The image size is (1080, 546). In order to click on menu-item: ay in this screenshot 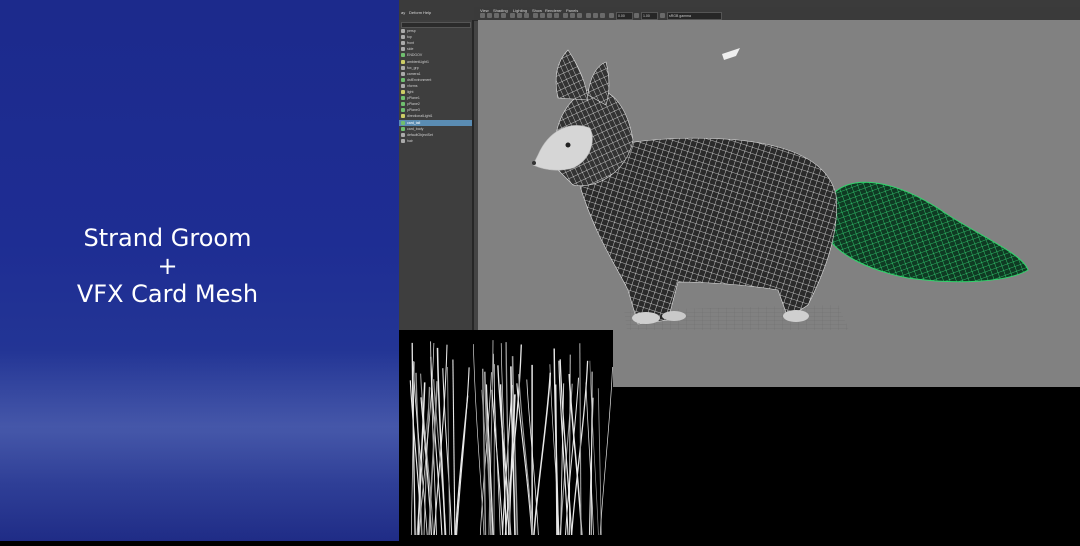, I will do `click(403, 12)`.